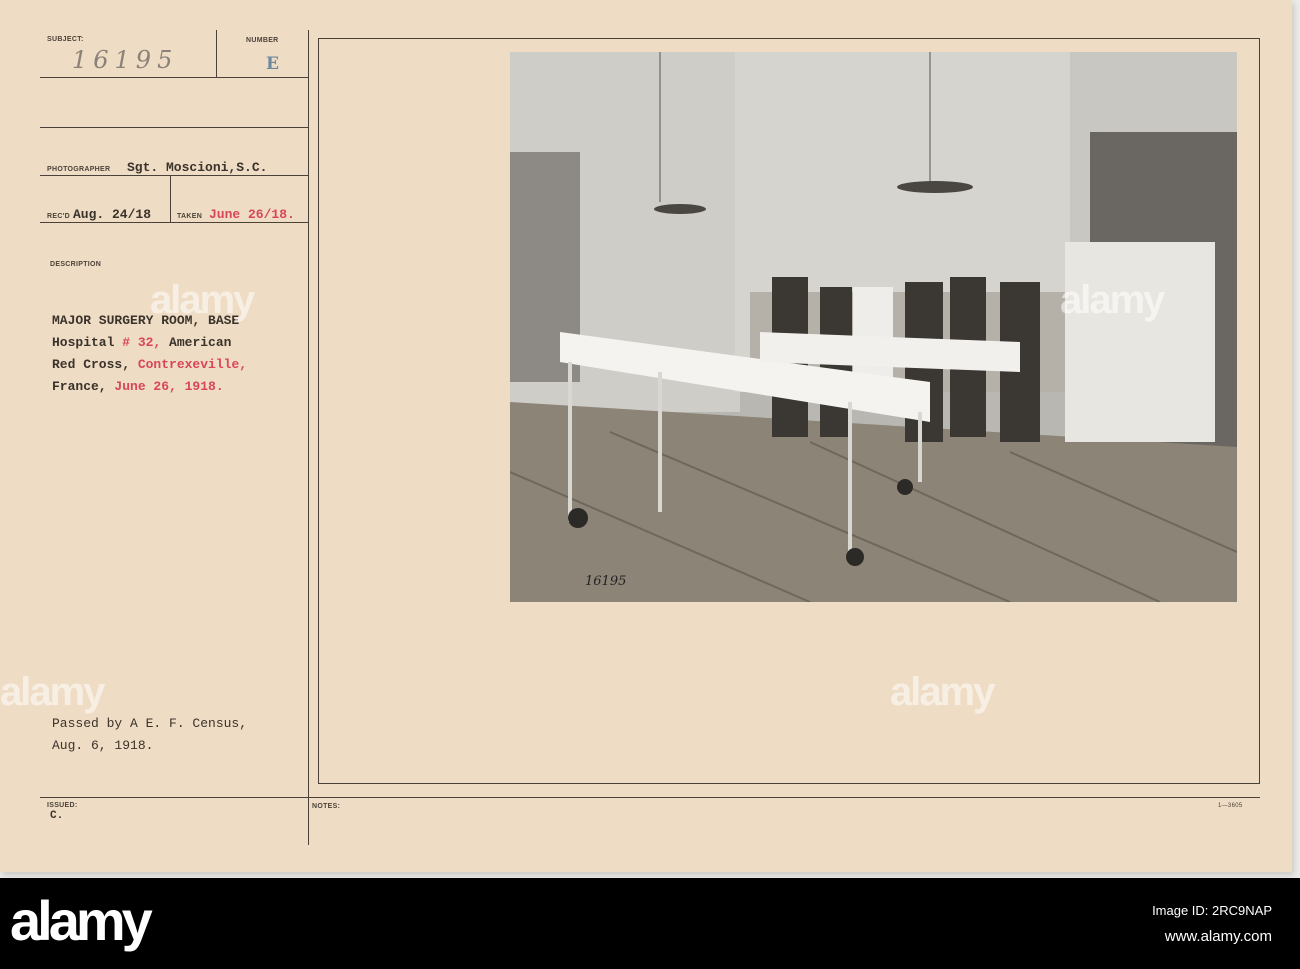 The width and height of the screenshot is (1300, 969). I want to click on alamy-logo: alamy, so click(81, 920).